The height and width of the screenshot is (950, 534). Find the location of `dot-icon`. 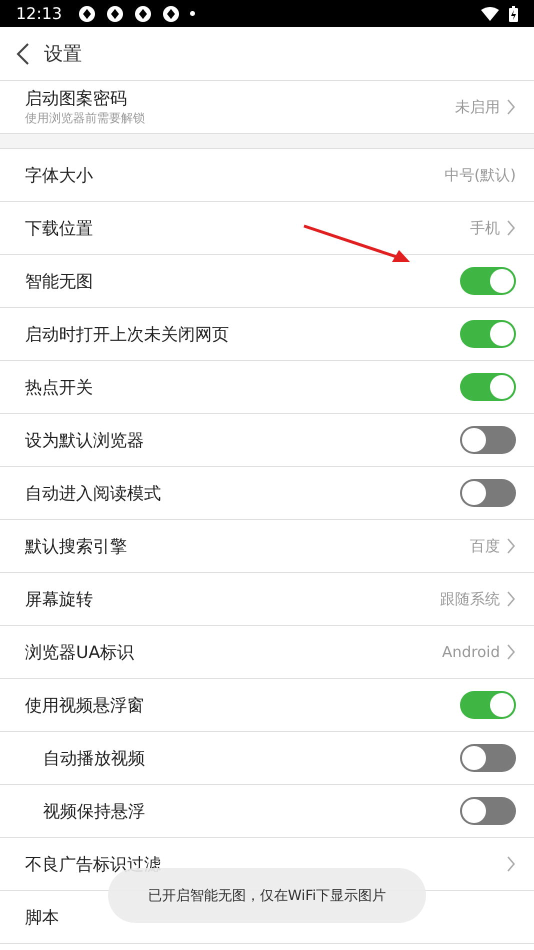

dot-icon is located at coordinates (193, 13).